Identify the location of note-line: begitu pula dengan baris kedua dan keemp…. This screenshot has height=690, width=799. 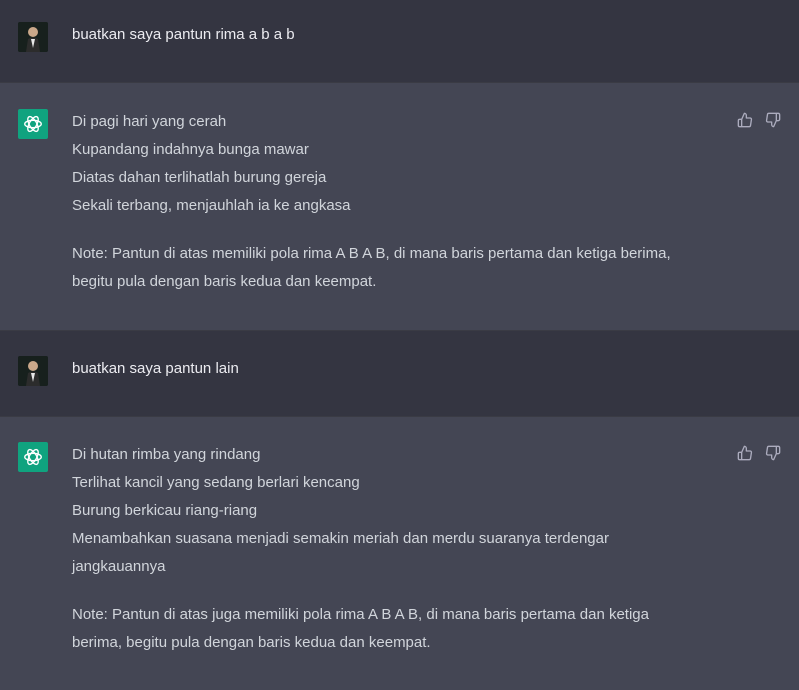
(224, 281).